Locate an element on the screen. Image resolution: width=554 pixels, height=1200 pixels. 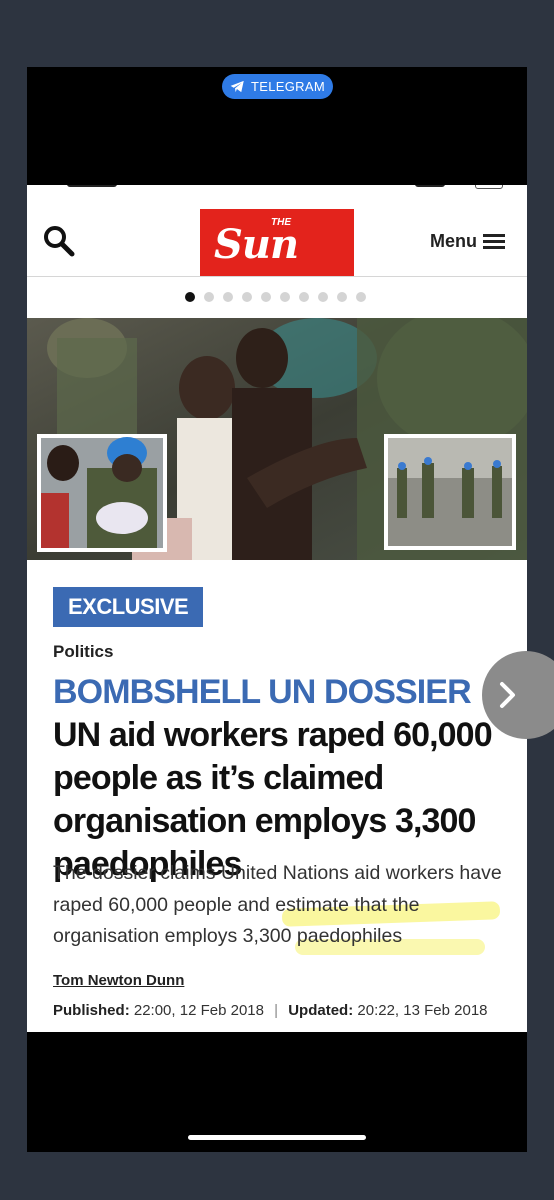
hamburger-icon is located at coordinates (494, 241).